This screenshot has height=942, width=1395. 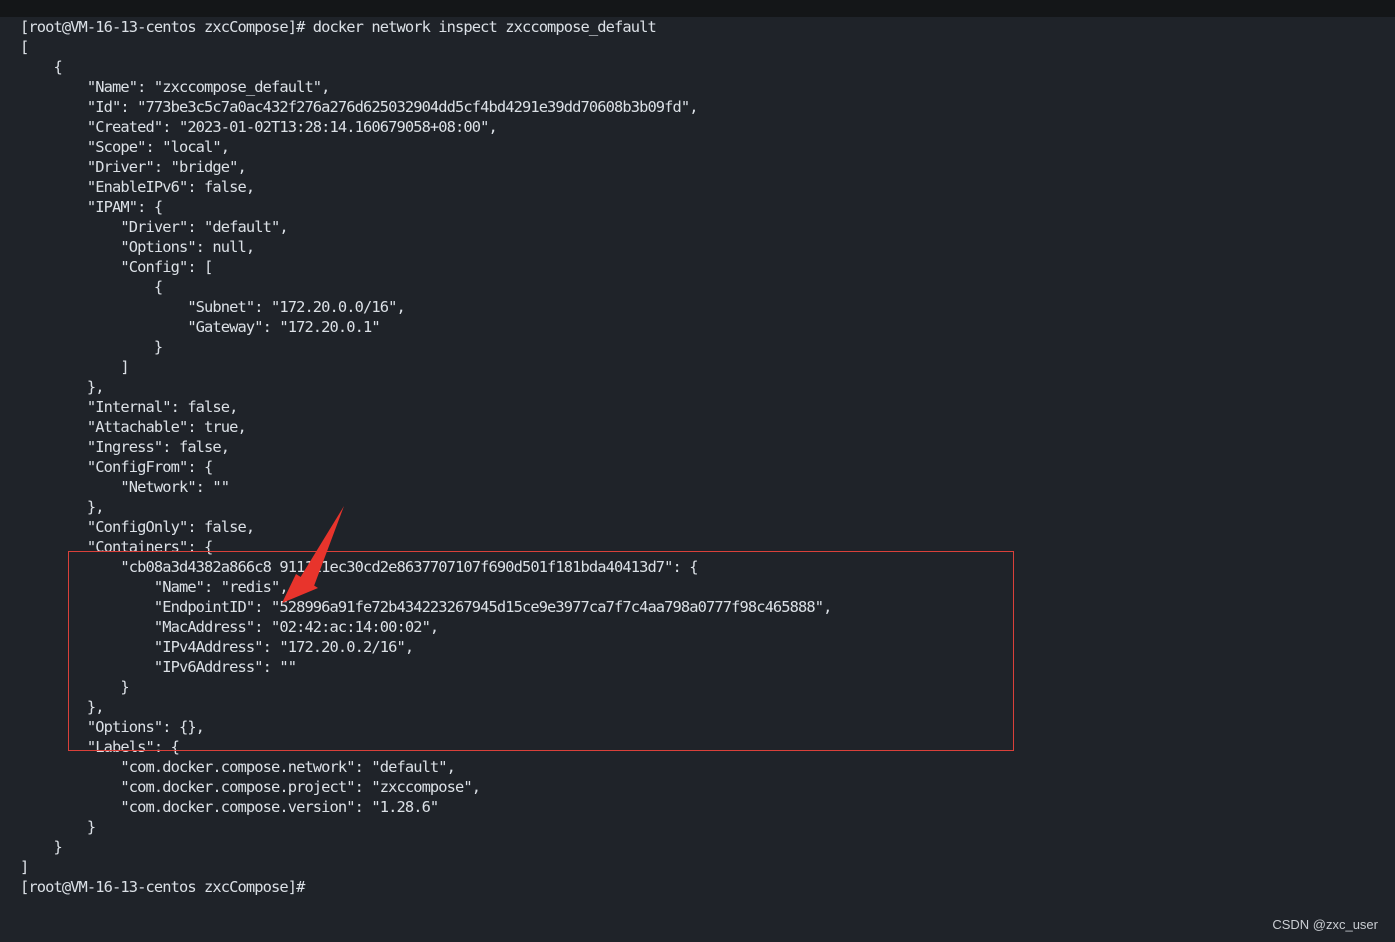 I want to click on terminal-line: "EnableIPv6": false,, so click(x=137, y=187).